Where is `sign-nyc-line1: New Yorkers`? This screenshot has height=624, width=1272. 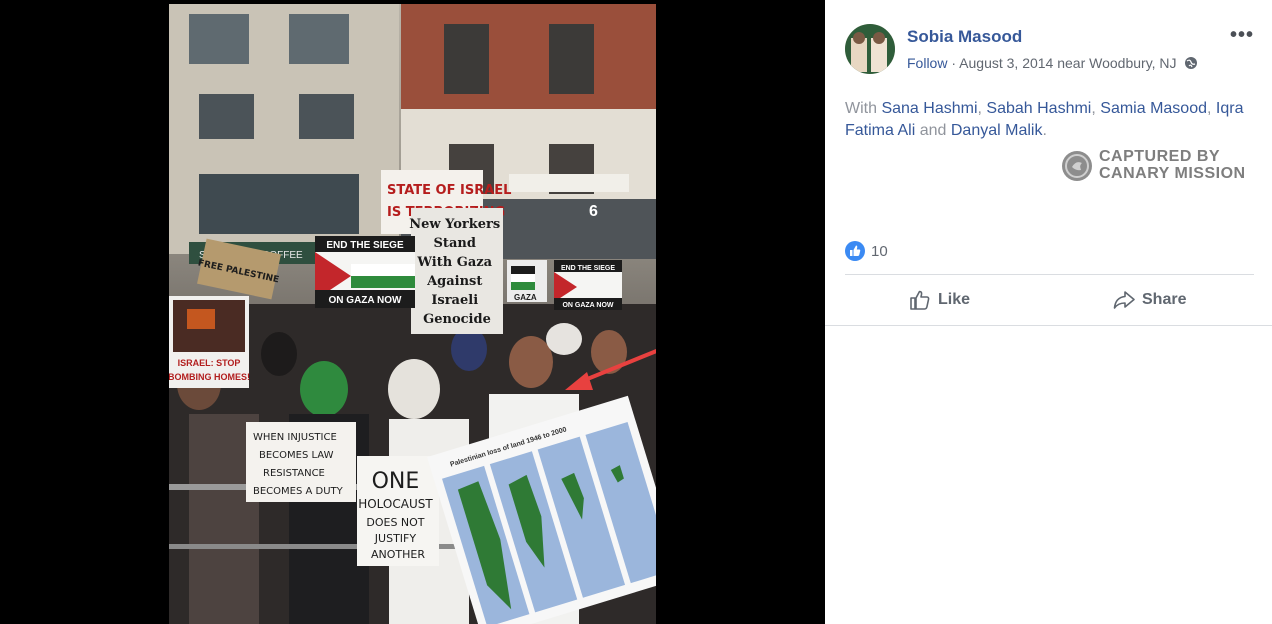 sign-nyc-line1: New Yorkers is located at coordinates (454, 224).